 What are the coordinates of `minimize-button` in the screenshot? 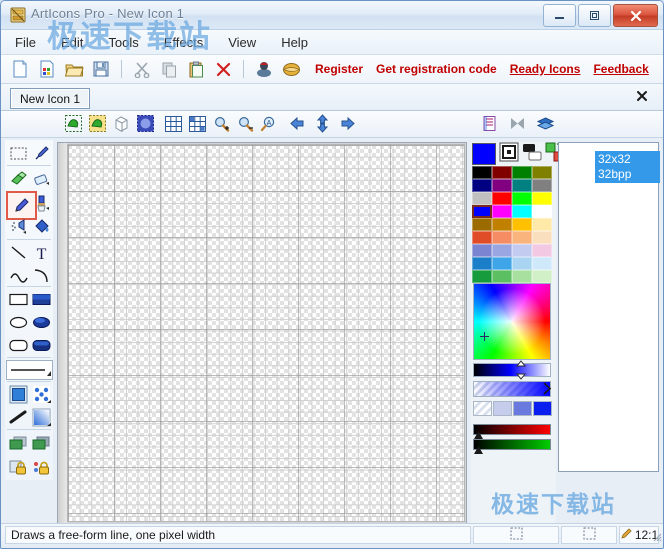 It's located at (559, 15).